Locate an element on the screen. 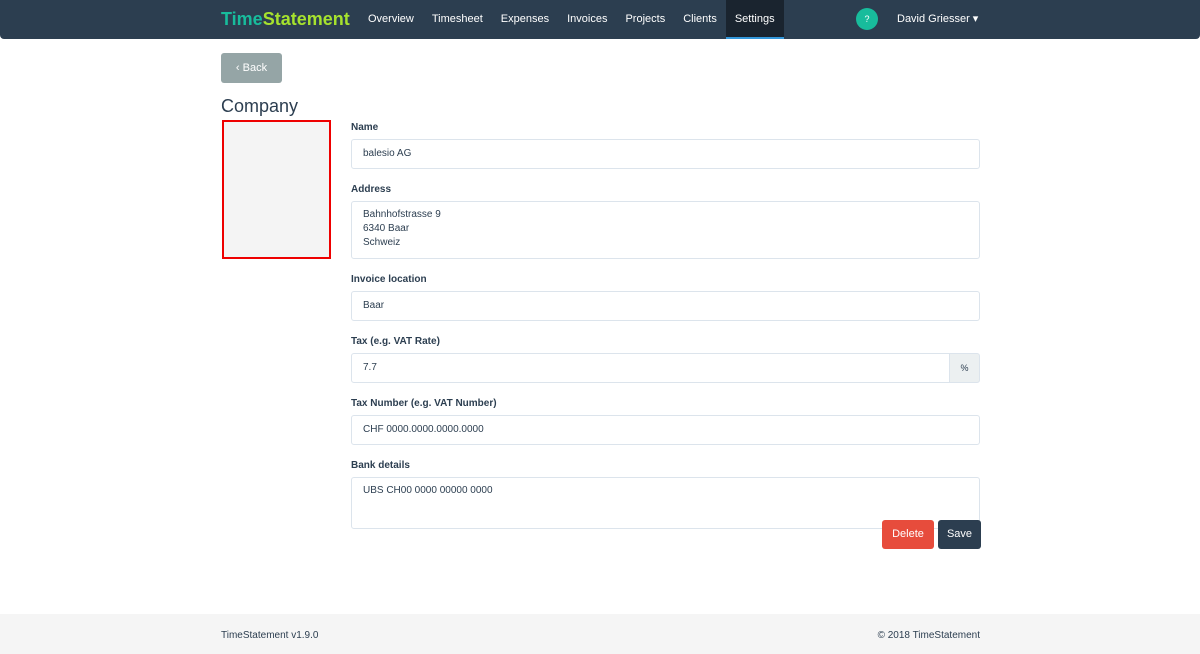 The image size is (1200, 654). bank-label: Bank details is located at coordinates (380, 465).